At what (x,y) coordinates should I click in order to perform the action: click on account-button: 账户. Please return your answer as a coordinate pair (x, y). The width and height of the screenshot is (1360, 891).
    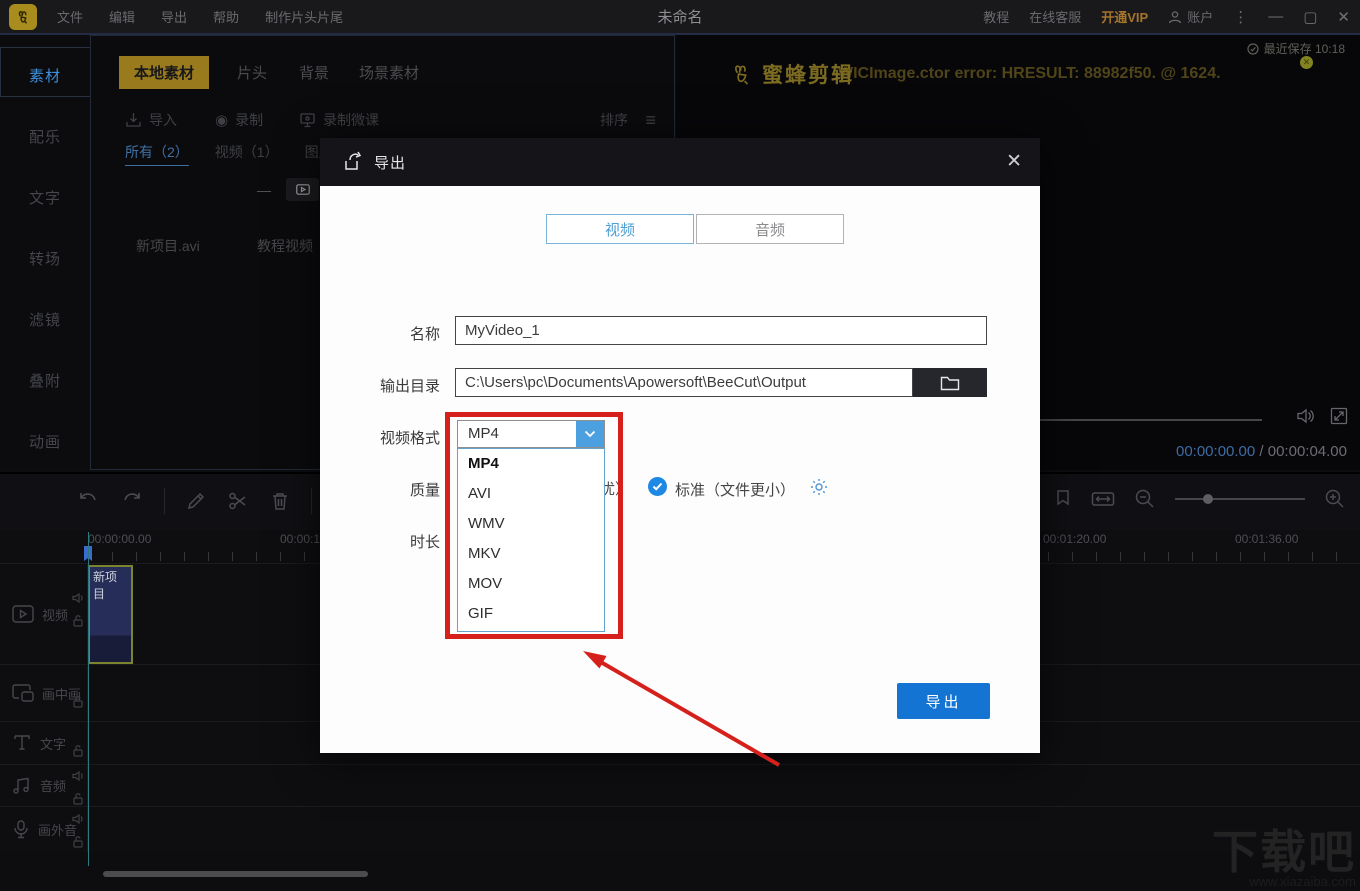
    Looking at the image, I should click on (1190, 16).